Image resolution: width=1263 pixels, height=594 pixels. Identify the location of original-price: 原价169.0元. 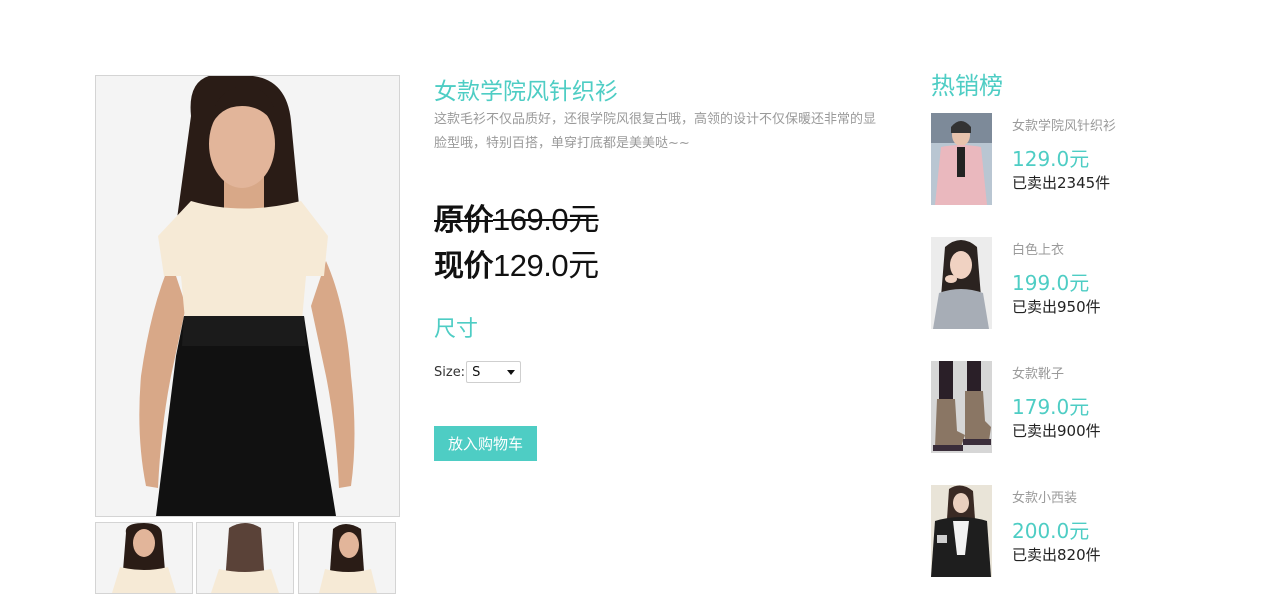
(516, 216).